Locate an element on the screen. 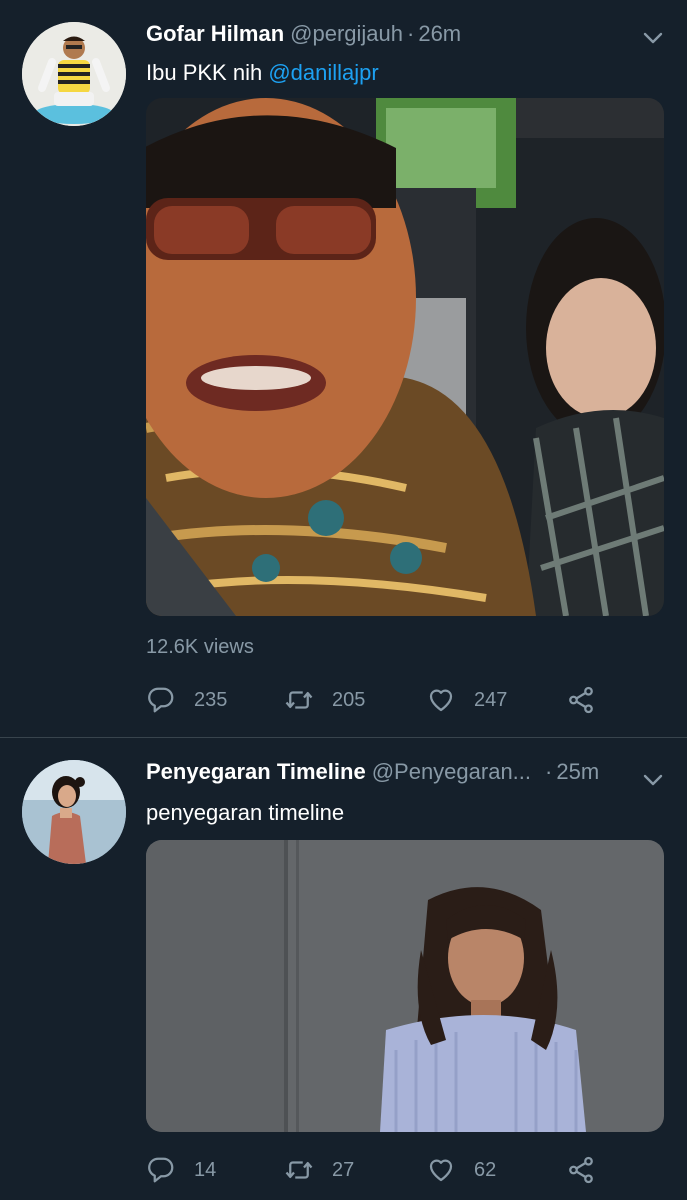 The width and height of the screenshot is (687, 1200). retweet-count: 205 is located at coordinates (349, 700).